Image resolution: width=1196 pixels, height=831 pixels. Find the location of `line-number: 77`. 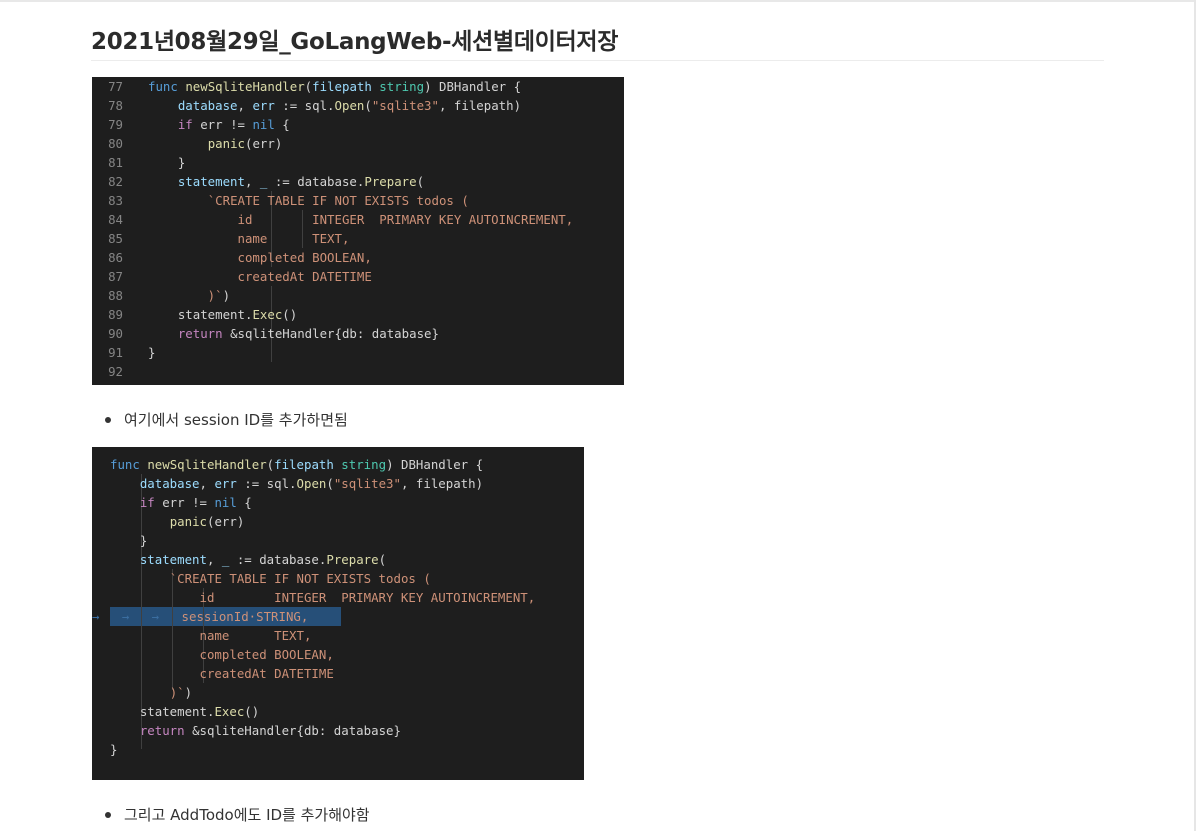

line-number: 77 is located at coordinates (115, 86).